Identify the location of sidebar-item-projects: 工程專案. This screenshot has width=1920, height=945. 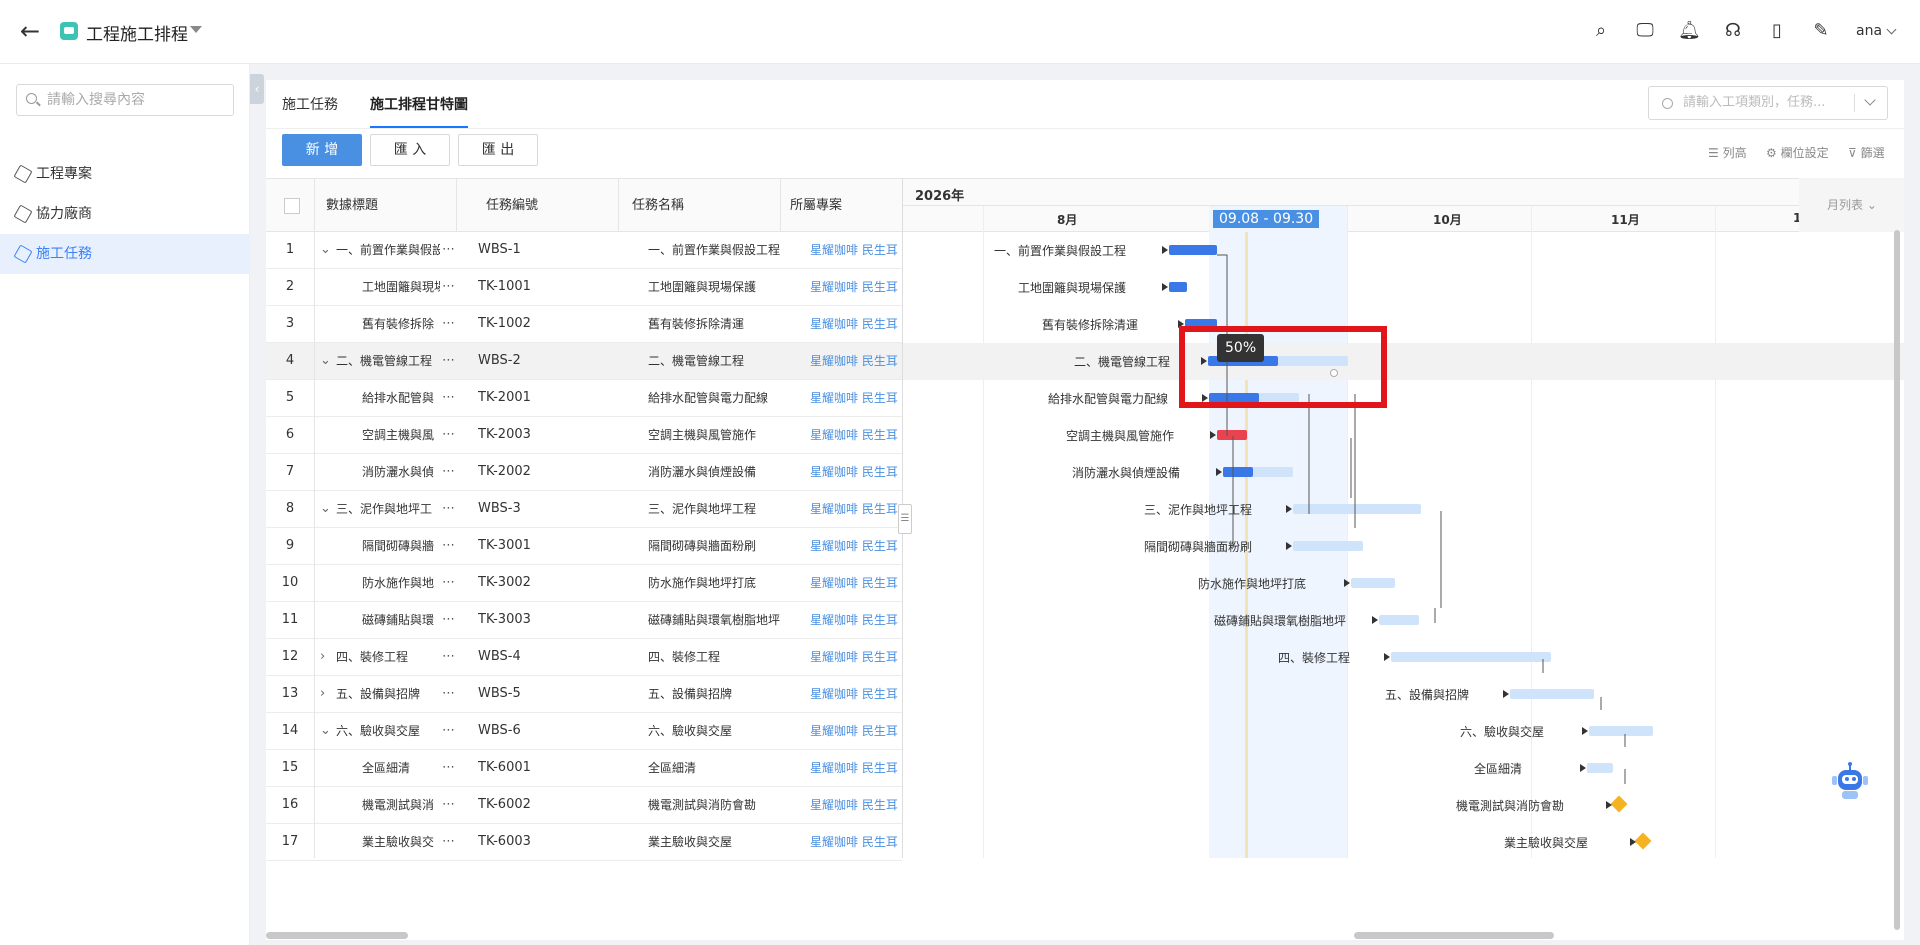
(125, 174).